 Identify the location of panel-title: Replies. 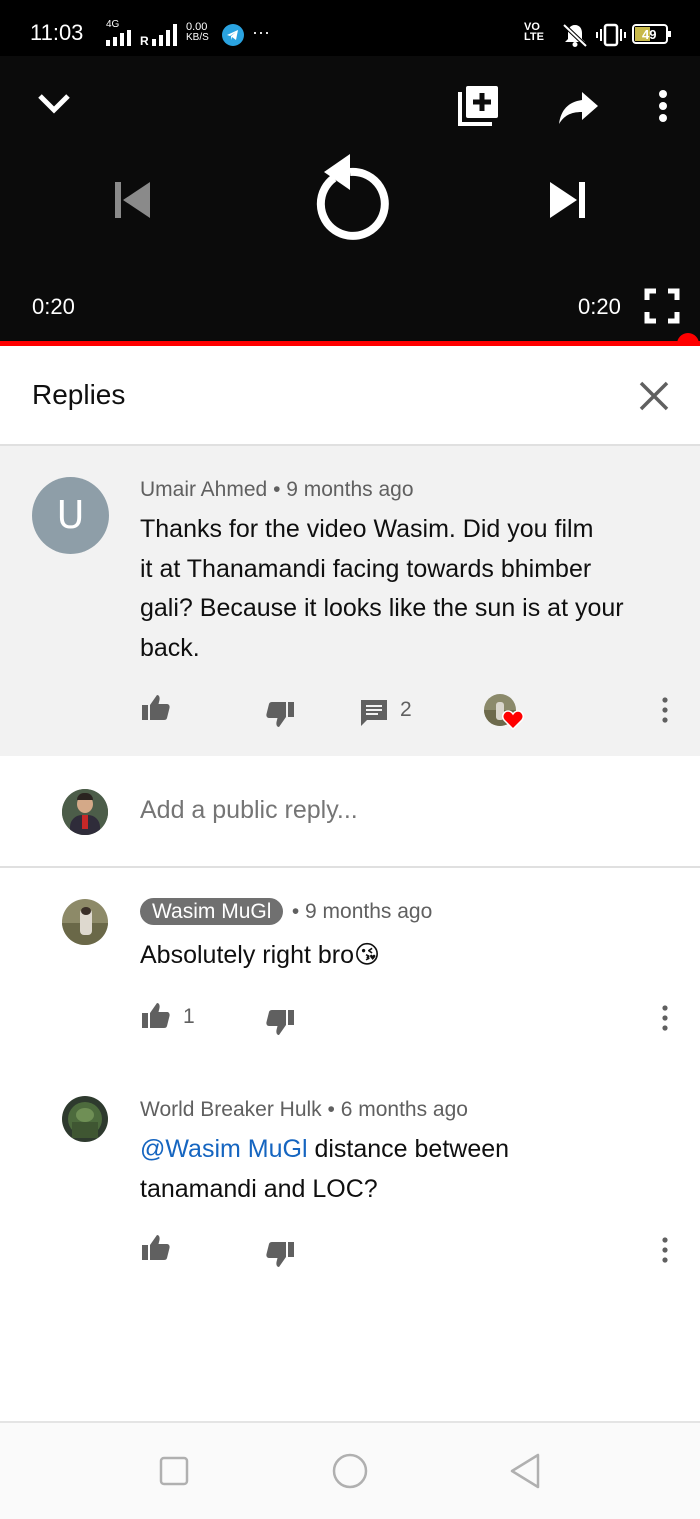
(79, 394).